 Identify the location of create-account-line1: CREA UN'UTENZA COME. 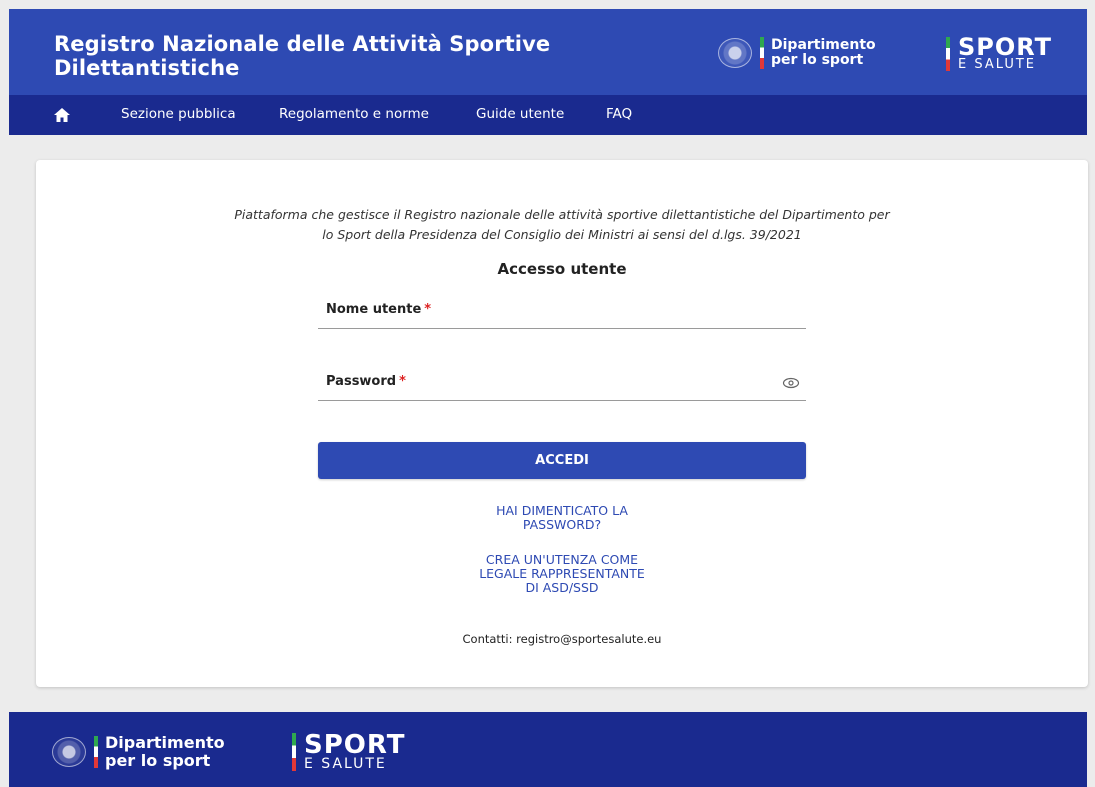
(562, 559).